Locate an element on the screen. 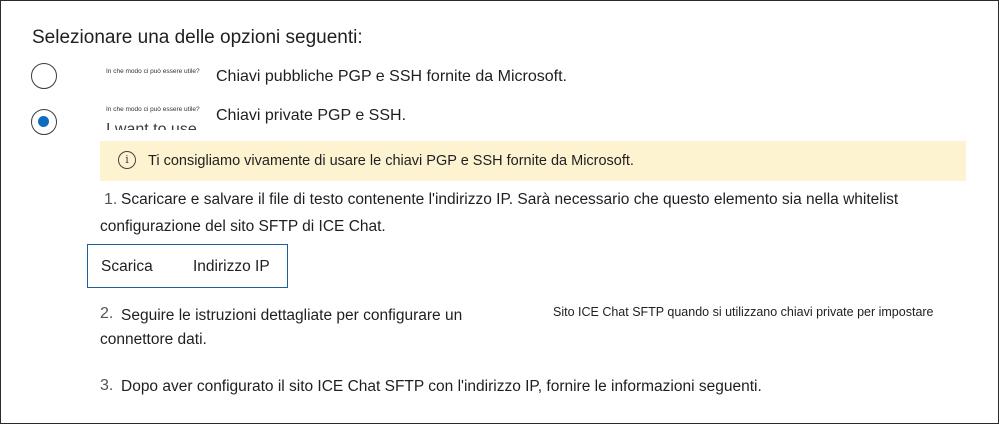  step-2-text-continued: connettore dati. is located at coordinates (153, 339).